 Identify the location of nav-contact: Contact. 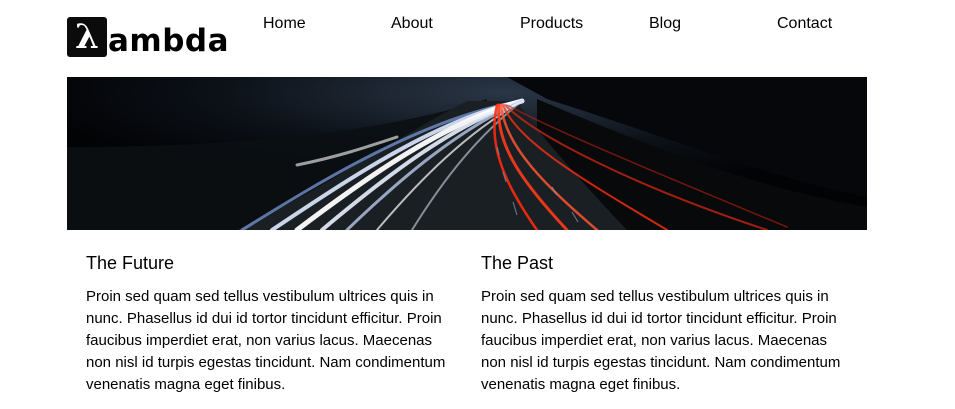
(804, 24).